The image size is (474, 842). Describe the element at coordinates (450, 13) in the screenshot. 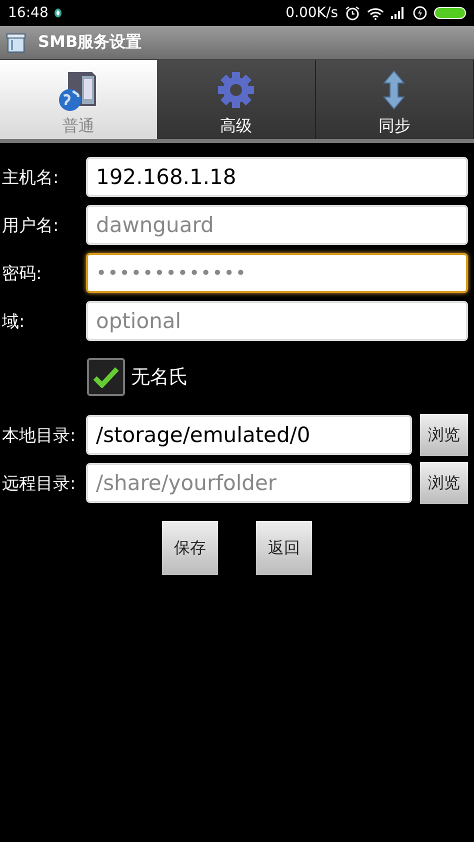

I see `battery-icon` at that location.